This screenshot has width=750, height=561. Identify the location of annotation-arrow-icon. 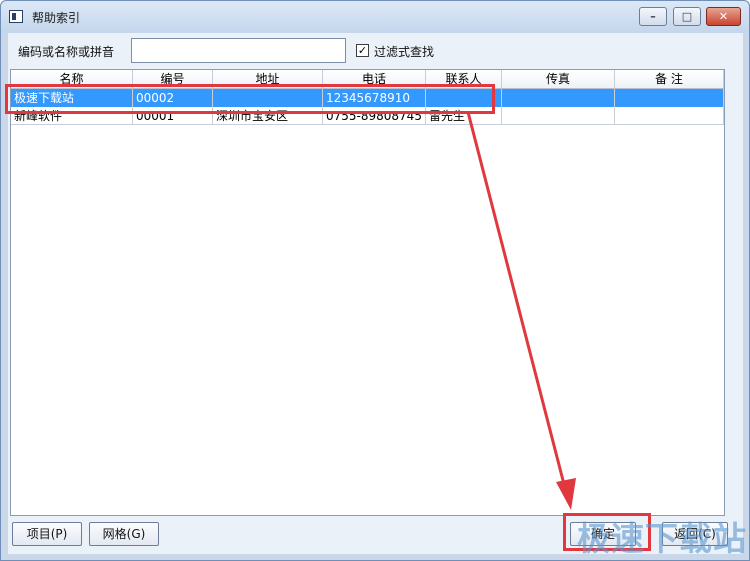
(521, 310).